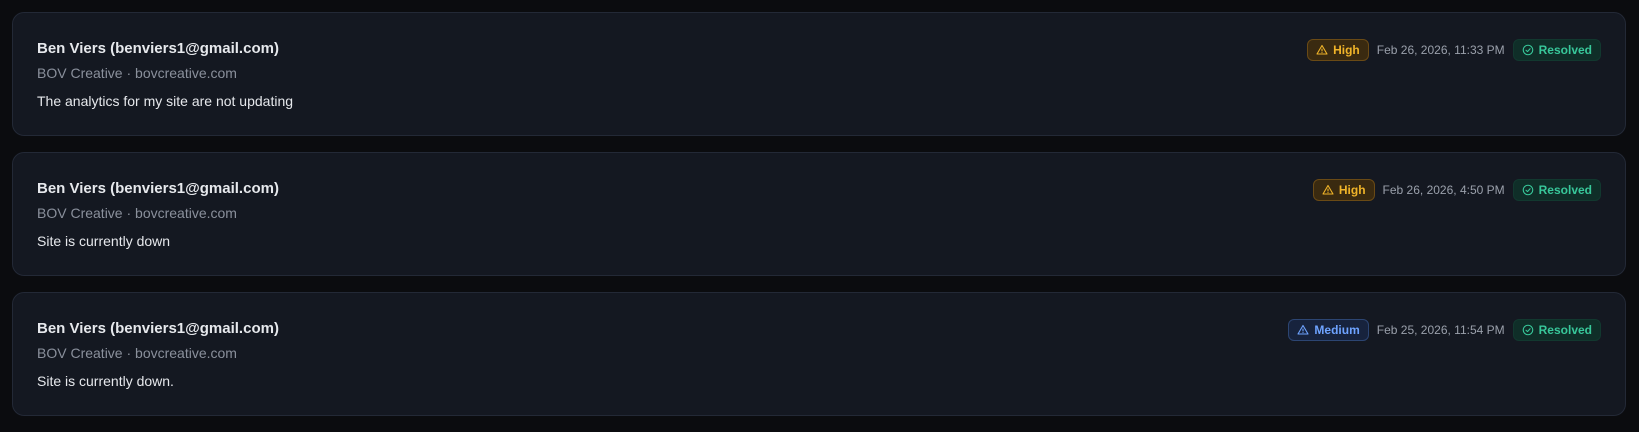 The height and width of the screenshot is (432, 1639). I want to click on ticket-meta: High Feb 26, 2026, 11:33 PM Resolved, so click(1454, 50).